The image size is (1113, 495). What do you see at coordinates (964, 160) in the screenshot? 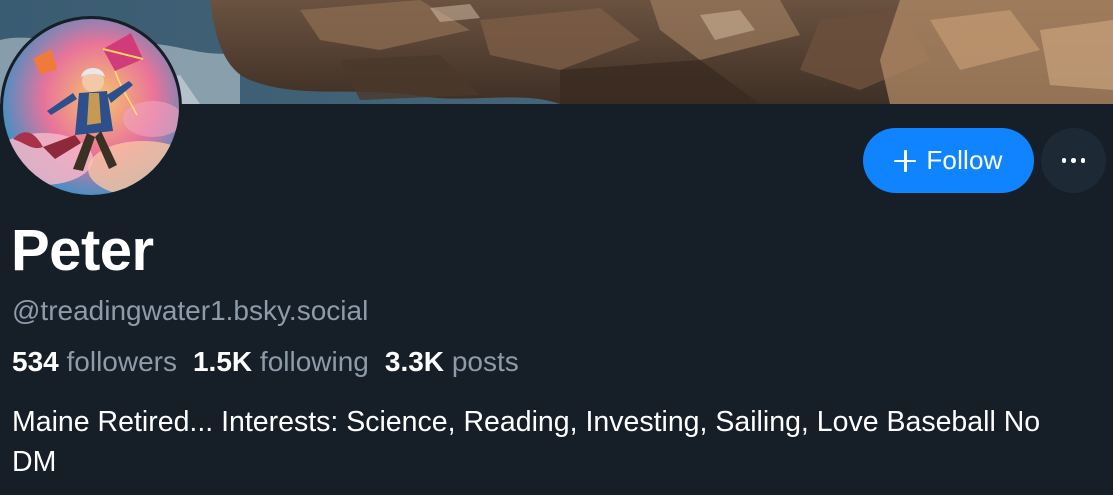
I see `follow-button-label: Follow` at bounding box center [964, 160].